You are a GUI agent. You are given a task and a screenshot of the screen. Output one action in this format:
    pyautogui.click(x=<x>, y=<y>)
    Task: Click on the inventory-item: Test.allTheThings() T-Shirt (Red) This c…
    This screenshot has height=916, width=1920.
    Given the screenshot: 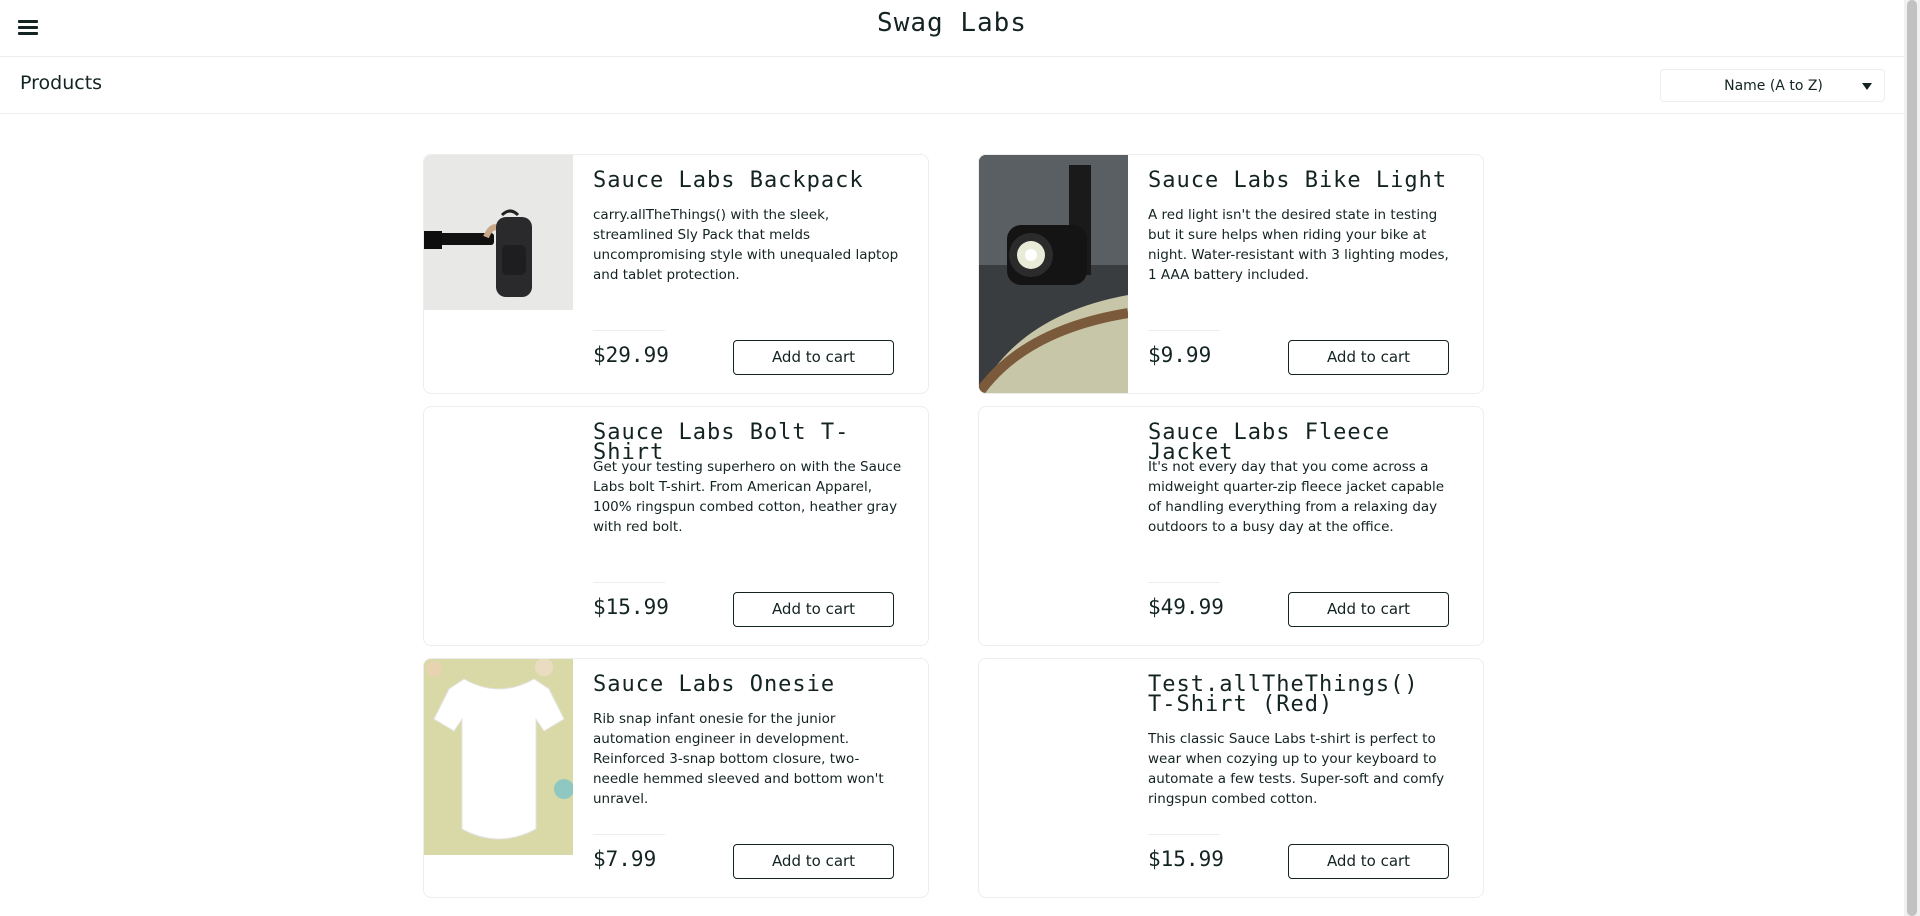 What is the action you would take?
    pyautogui.click(x=1231, y=778)
    